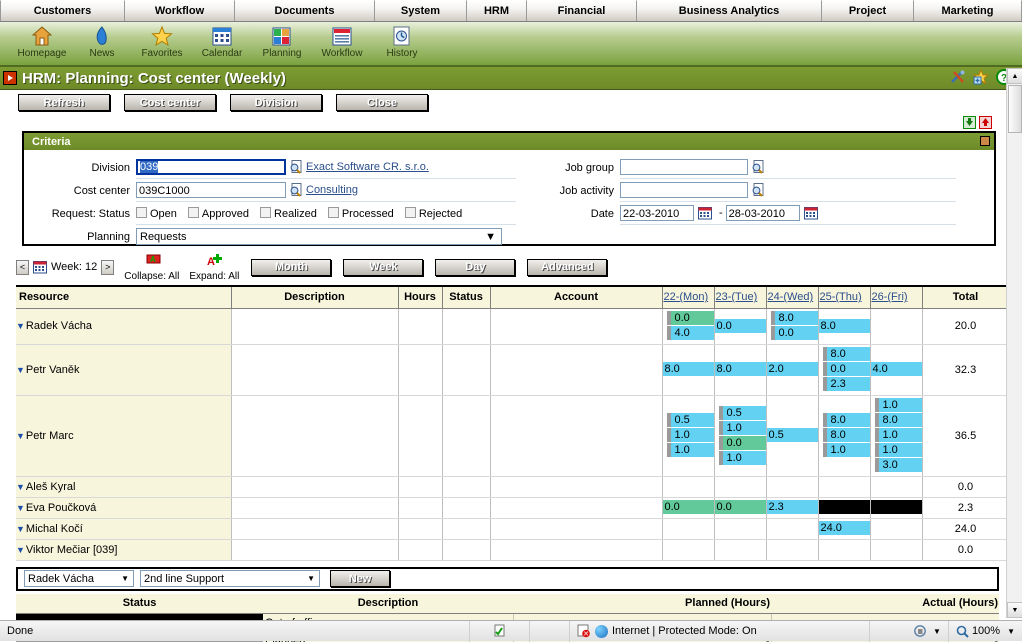 Image resolution: width=1022 pixels, height=642 pixels. I want to click on shortcut-favorites: Favorites, so click(162, 41).